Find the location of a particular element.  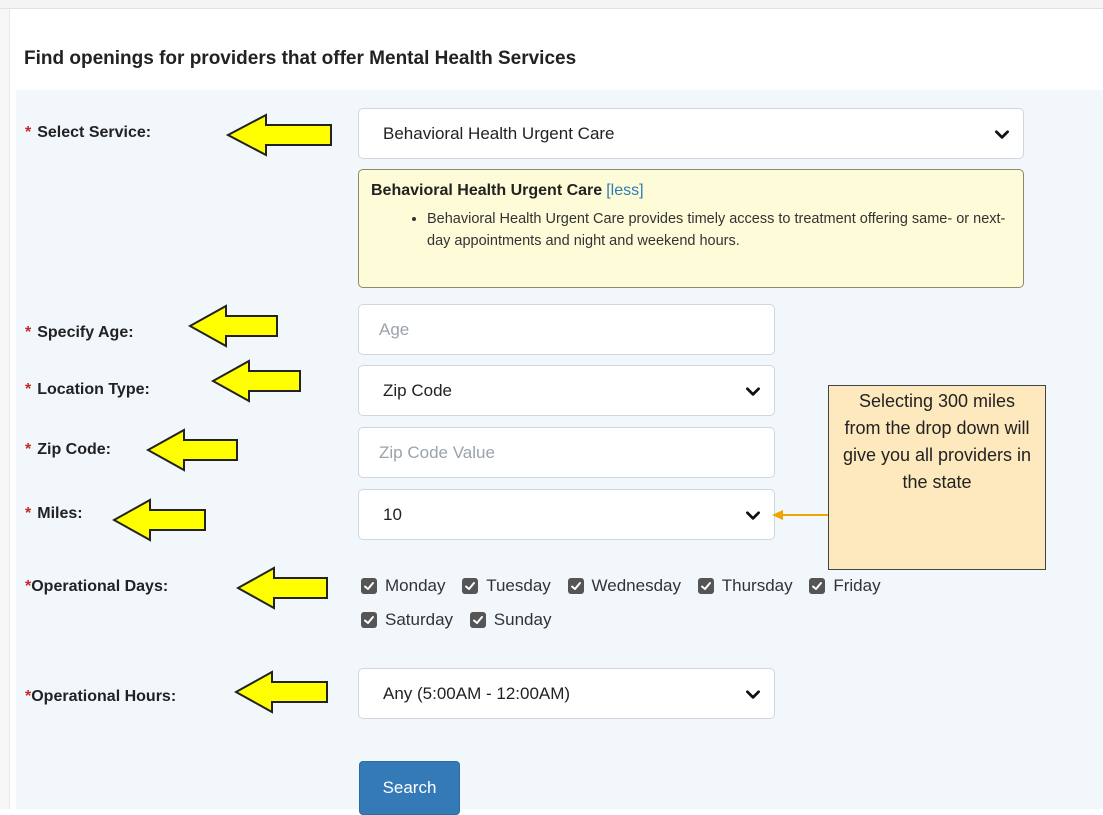

miles-select: 10 is located at coordinates (566, 514).